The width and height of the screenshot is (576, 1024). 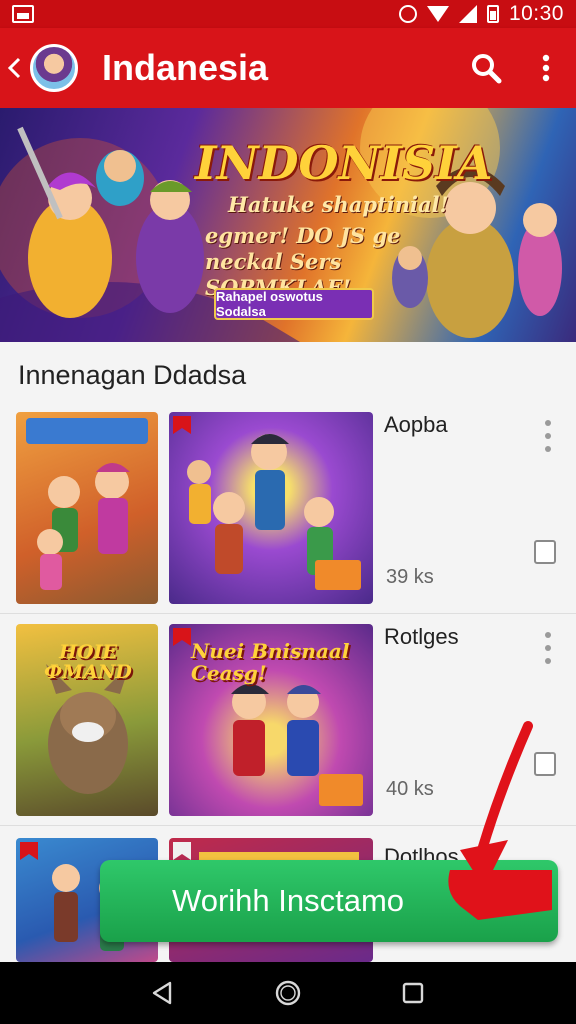 What do you see at coordinates (185, 67) in the screenshot?
I see `page-title: Indanesia` at bounding box center [185, 67].